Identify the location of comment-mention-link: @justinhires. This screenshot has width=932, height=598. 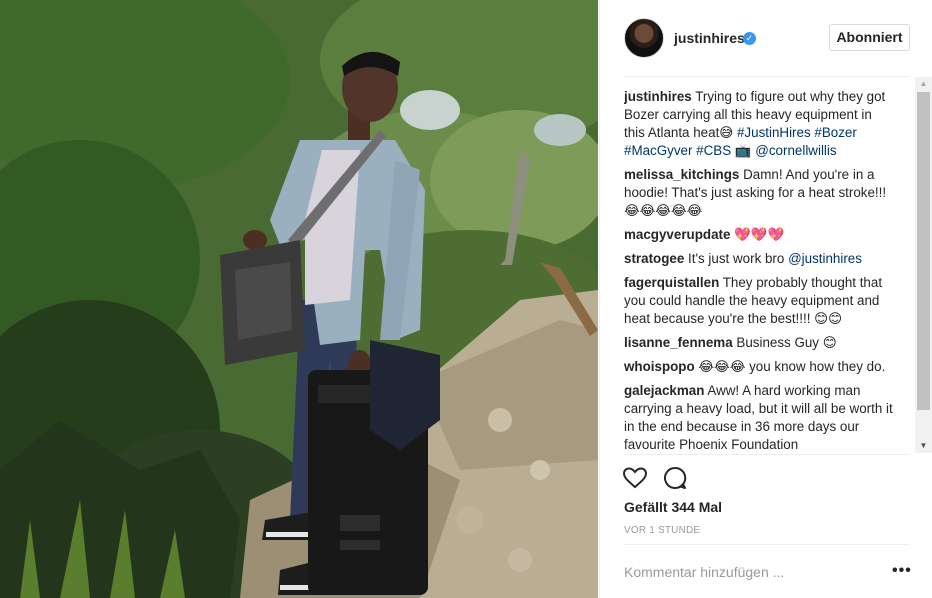
(825, 258).